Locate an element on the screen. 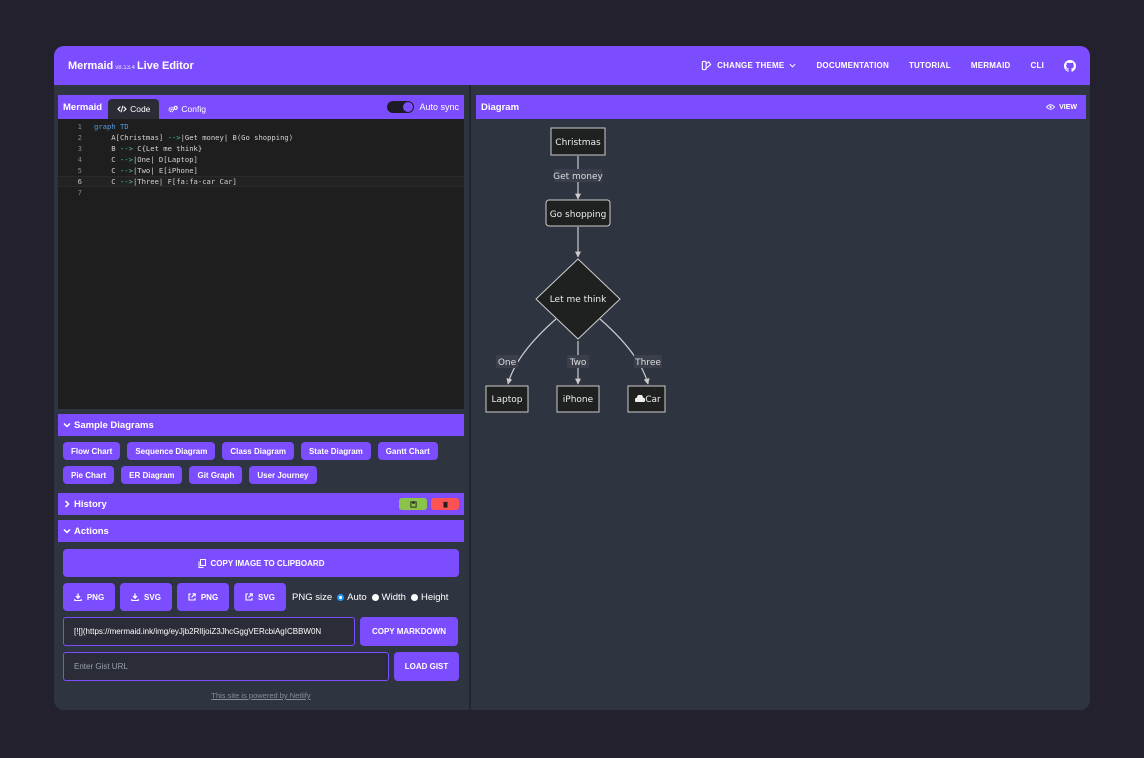  tab-code: Code is located at coordinates (134, 109).